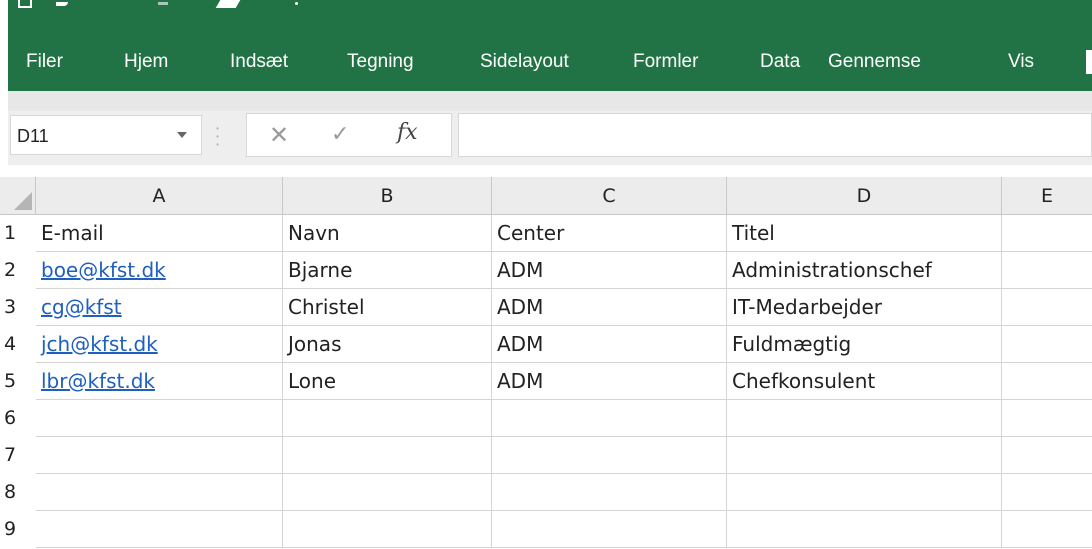 This screenshot has height=549, width=1092. Describe the element at coordinates (18, 418) in the screenshot. I see `row-header-6: 6` at that location.